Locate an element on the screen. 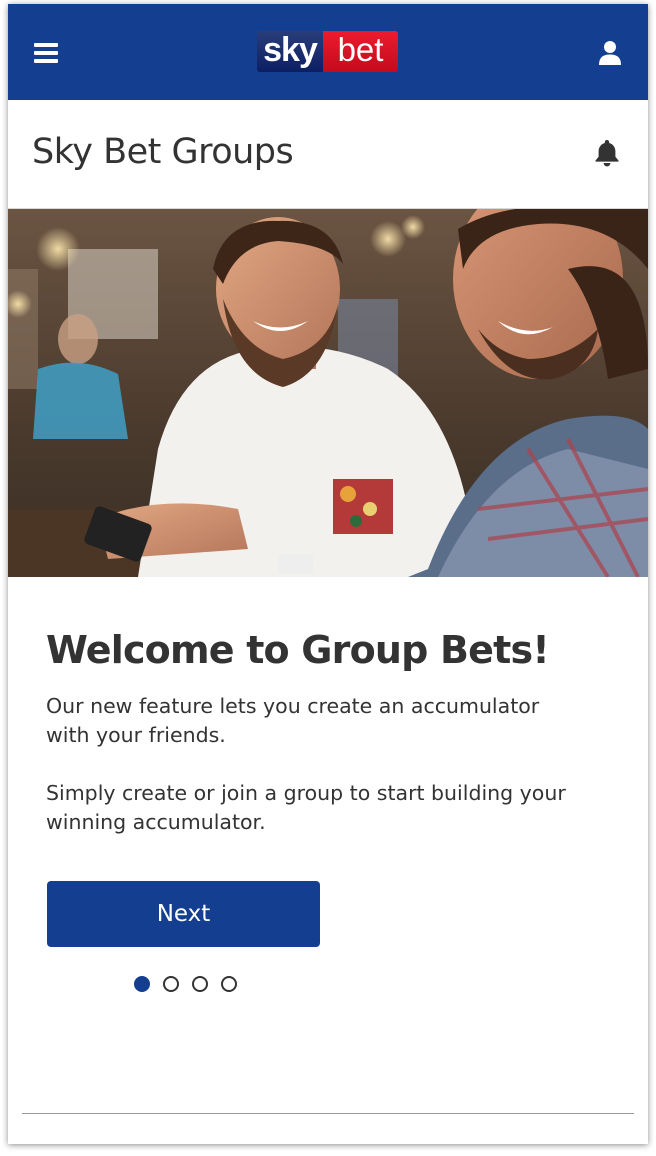 This screenshot has height=1156, width=656. user-icon is located at coordinates (610, 53).